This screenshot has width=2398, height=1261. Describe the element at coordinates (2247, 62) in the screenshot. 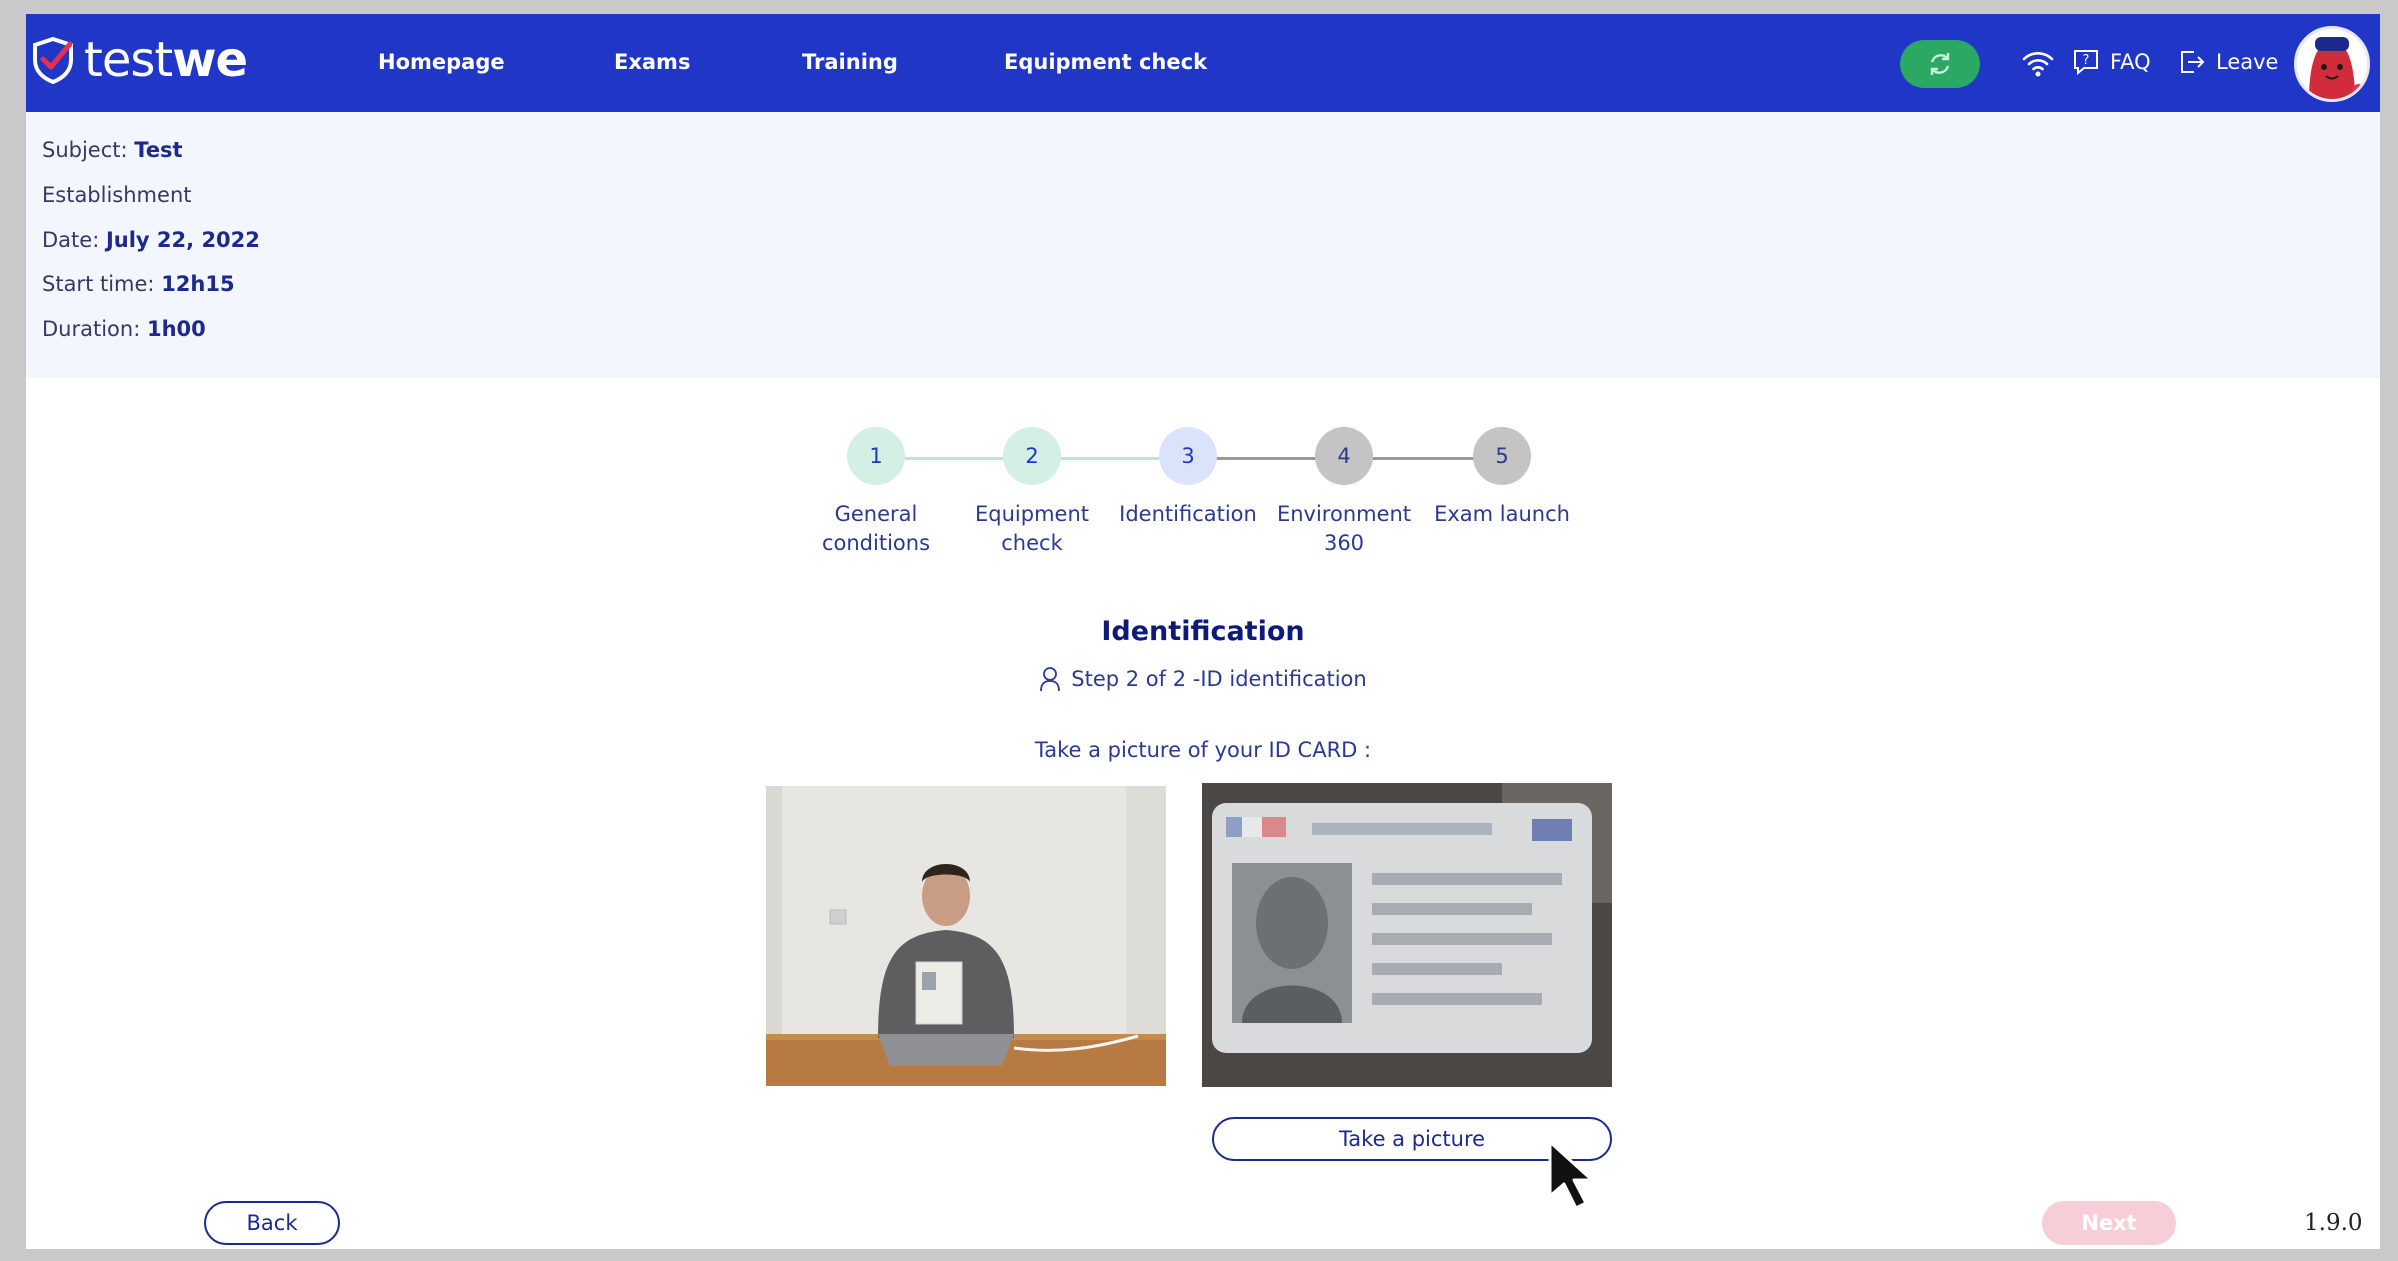

I see `leave-label: Leave` at that location.